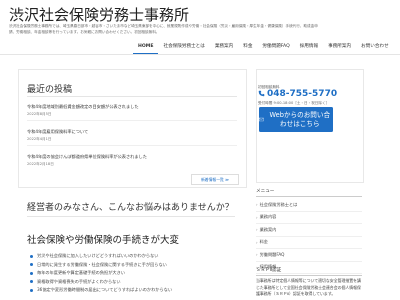 The height and width of the screenshot is (300, 400). Describe the element at coordinates (309, 230) in the screenshot. I see `sidebar-item-services: › 業務案内` at that location.